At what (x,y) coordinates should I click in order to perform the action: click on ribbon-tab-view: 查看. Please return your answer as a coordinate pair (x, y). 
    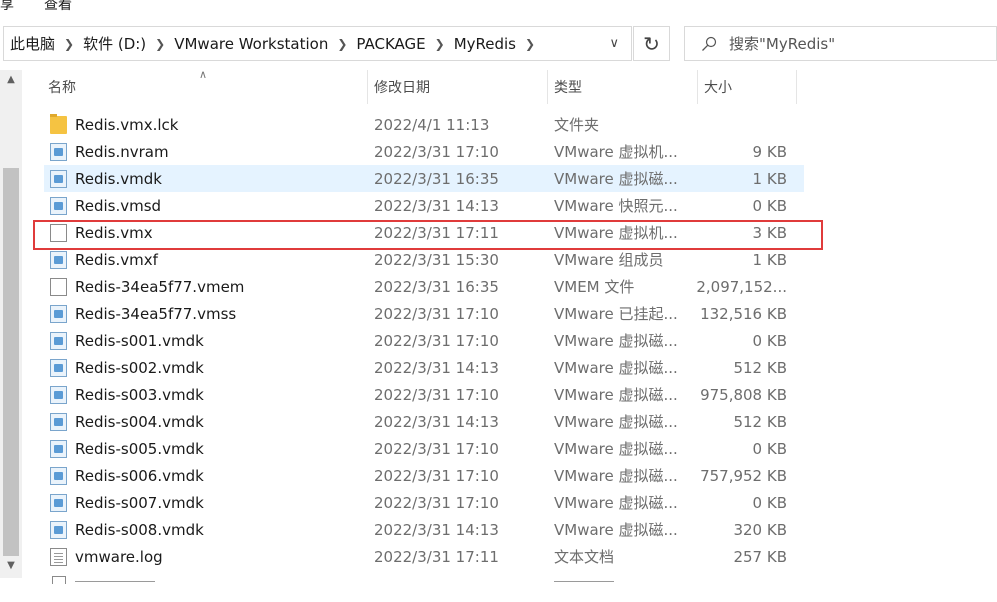
    Looking at the image, I should click on (58, 7).